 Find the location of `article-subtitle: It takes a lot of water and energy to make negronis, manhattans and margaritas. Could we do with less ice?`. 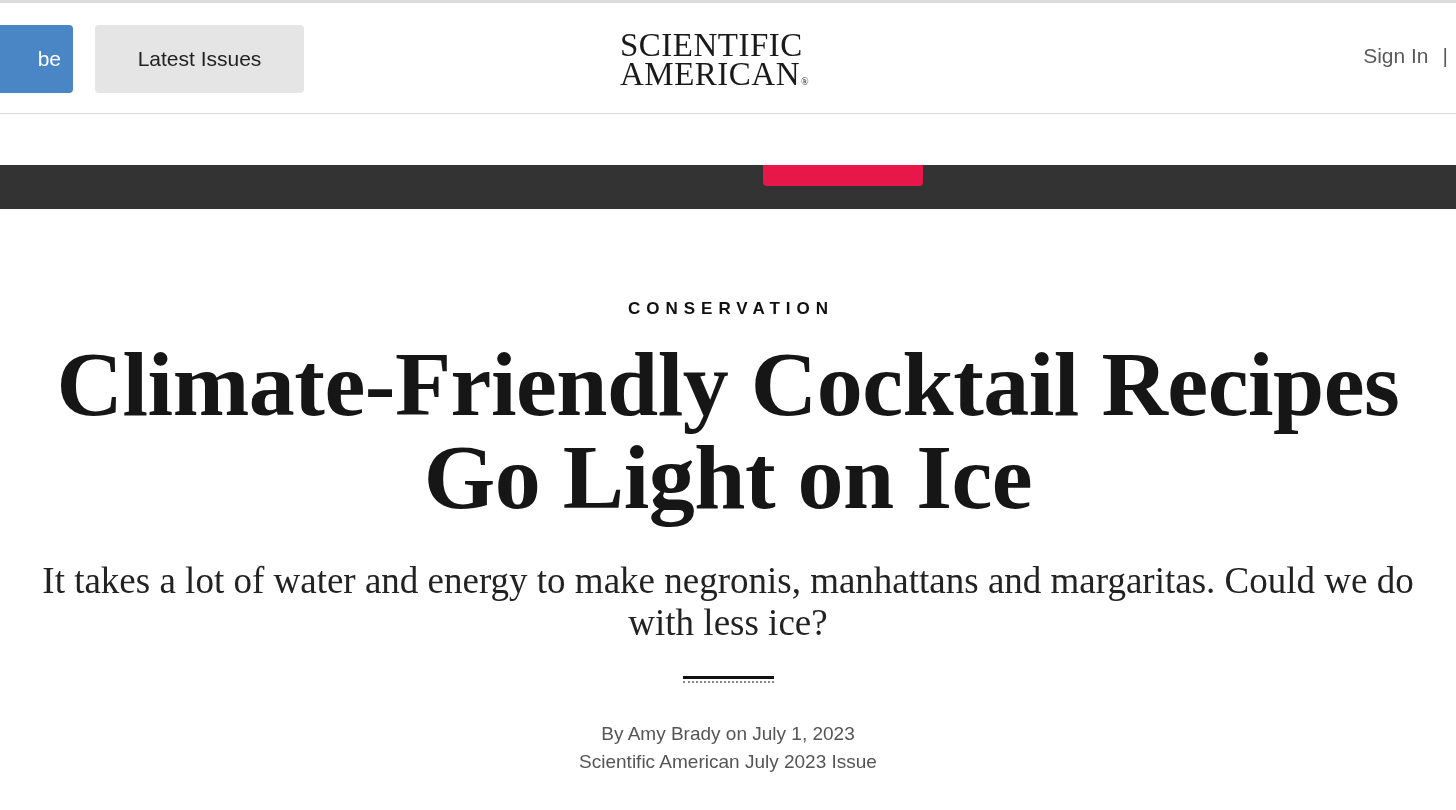

article-subtitle: It takes a lot of water and energy to make negronis, manhattans and margaritas. Could we do with less ice? is located at coordinates (728, 602).